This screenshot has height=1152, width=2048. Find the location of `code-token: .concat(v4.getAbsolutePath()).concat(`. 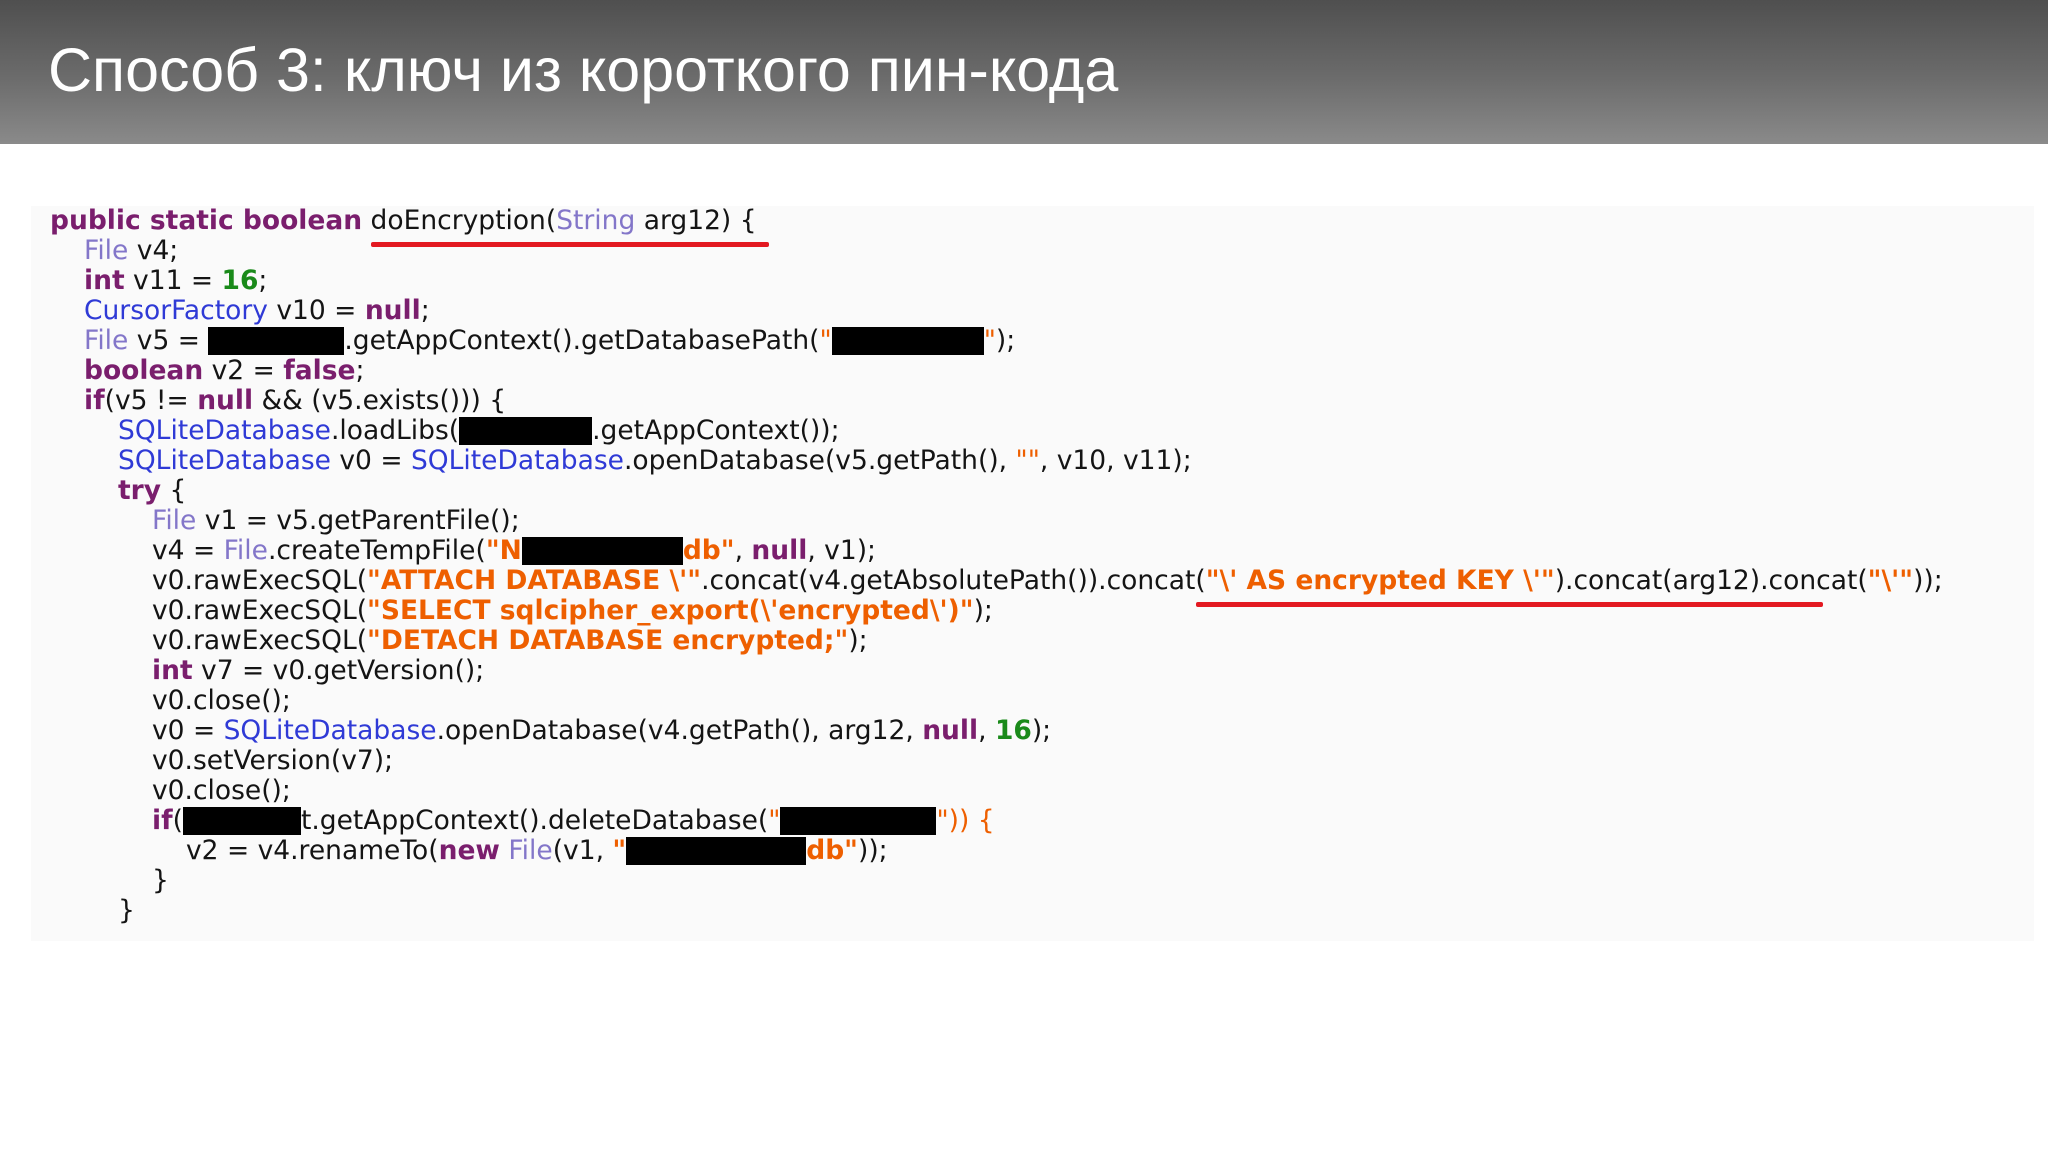

code-token: .concat(v4.getAbsolutePath()).concat( is located at coordinates (953, 580).